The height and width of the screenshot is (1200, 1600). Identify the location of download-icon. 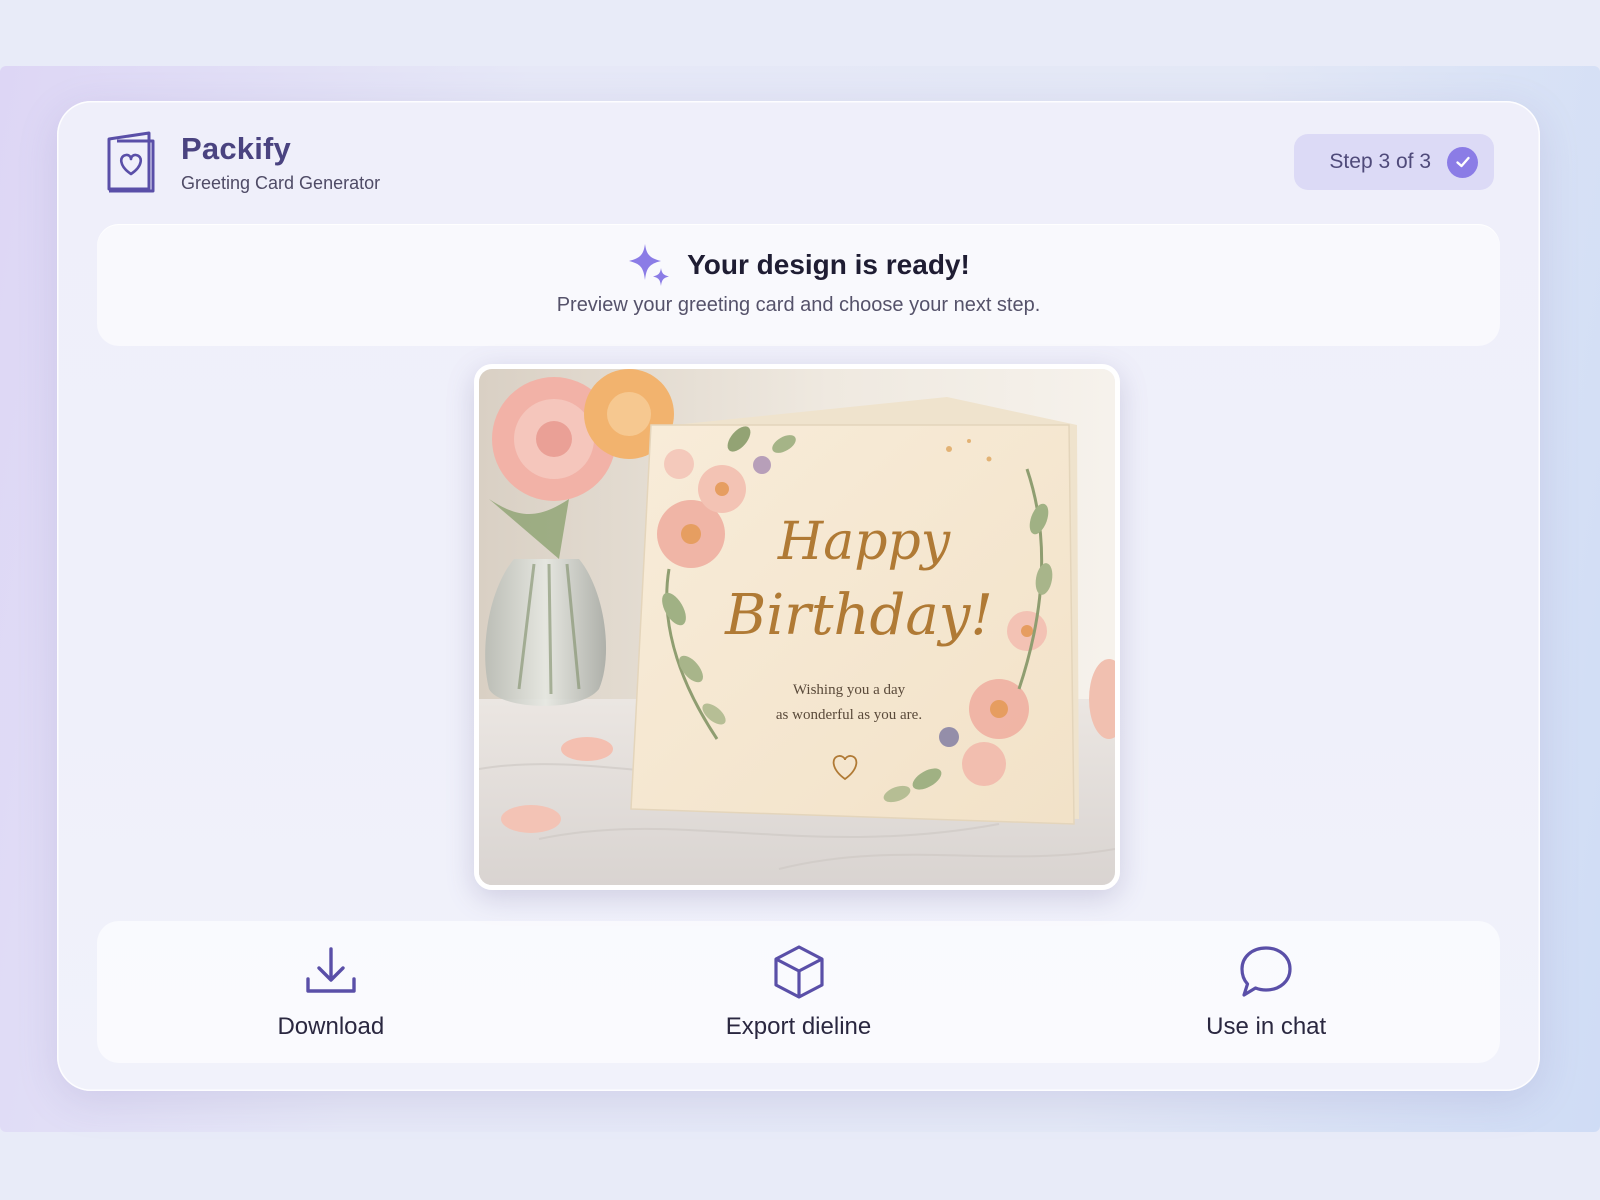
(331, 970).